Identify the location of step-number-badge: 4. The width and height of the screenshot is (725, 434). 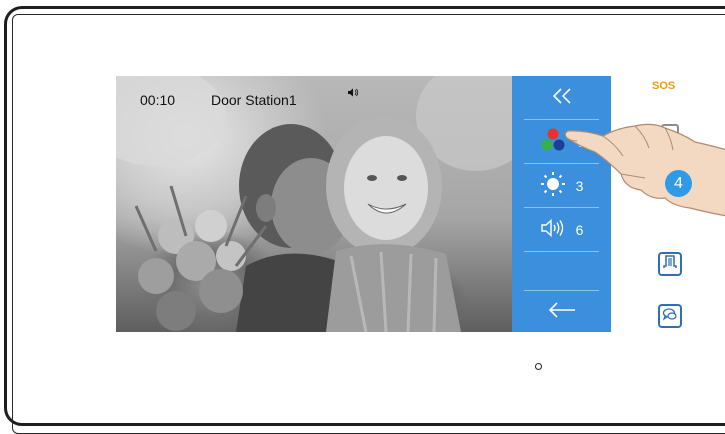
(678, 183).